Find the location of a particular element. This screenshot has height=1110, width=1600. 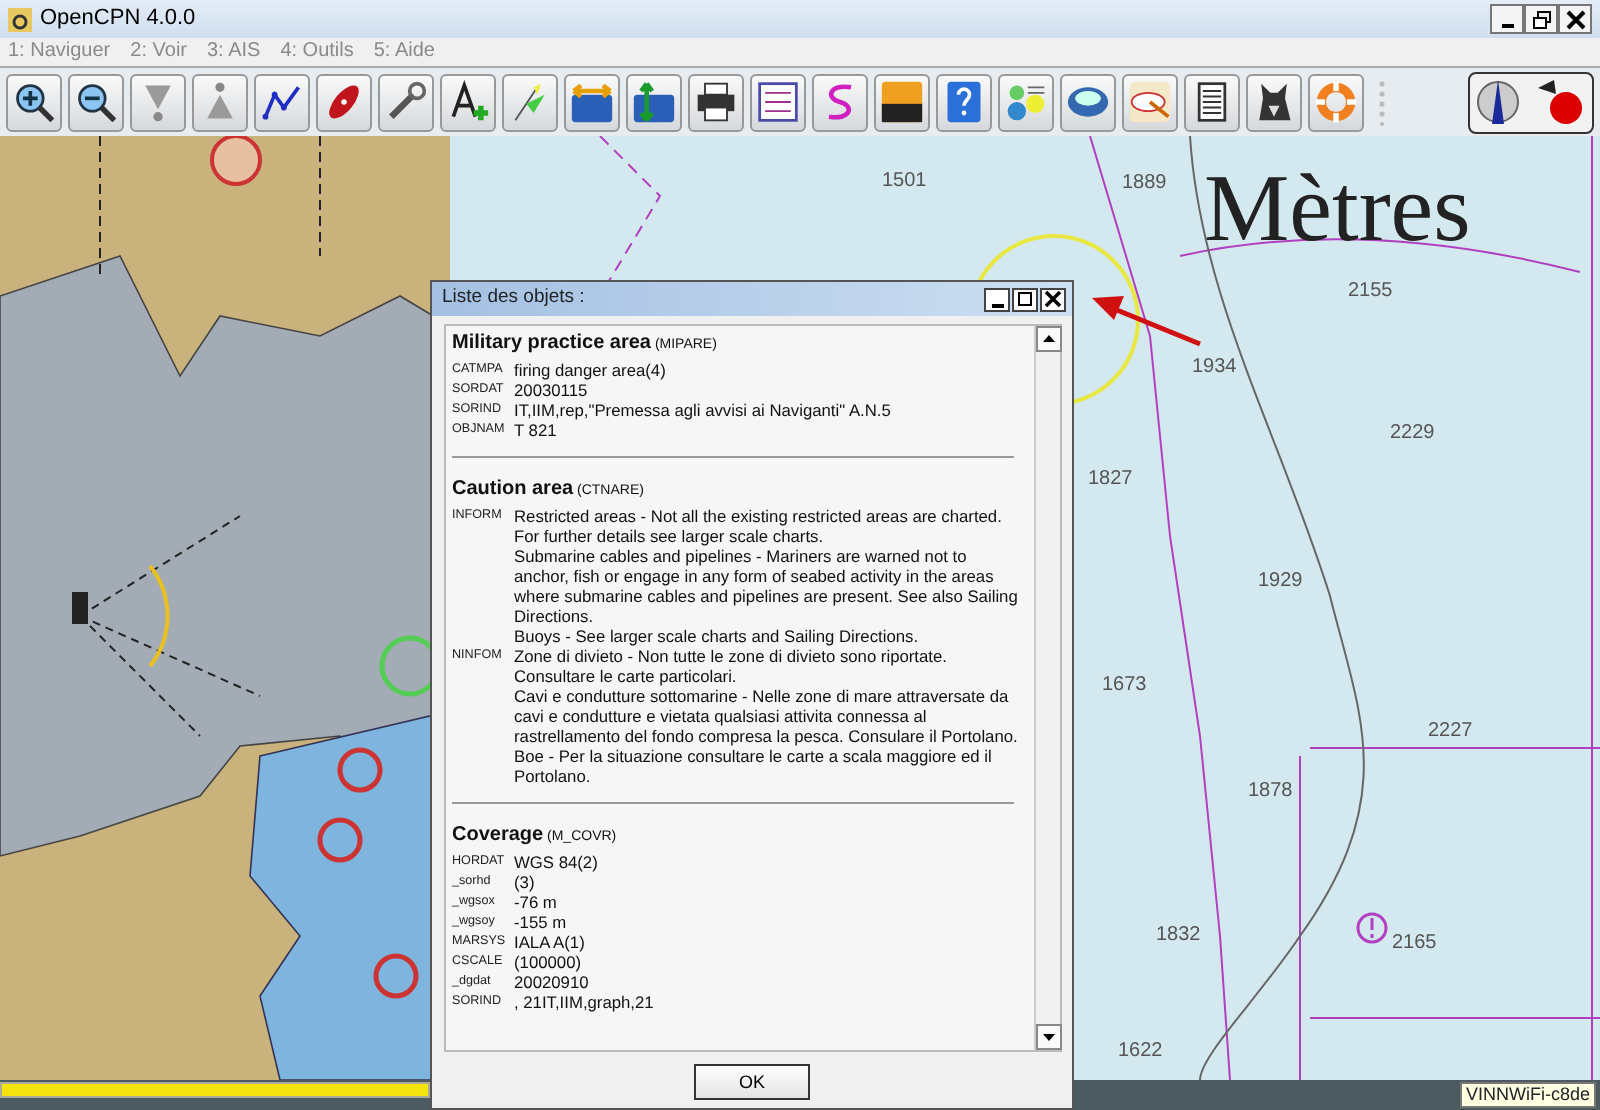

attribute-value: IALA A(1) is located at coordinates (550, 942).